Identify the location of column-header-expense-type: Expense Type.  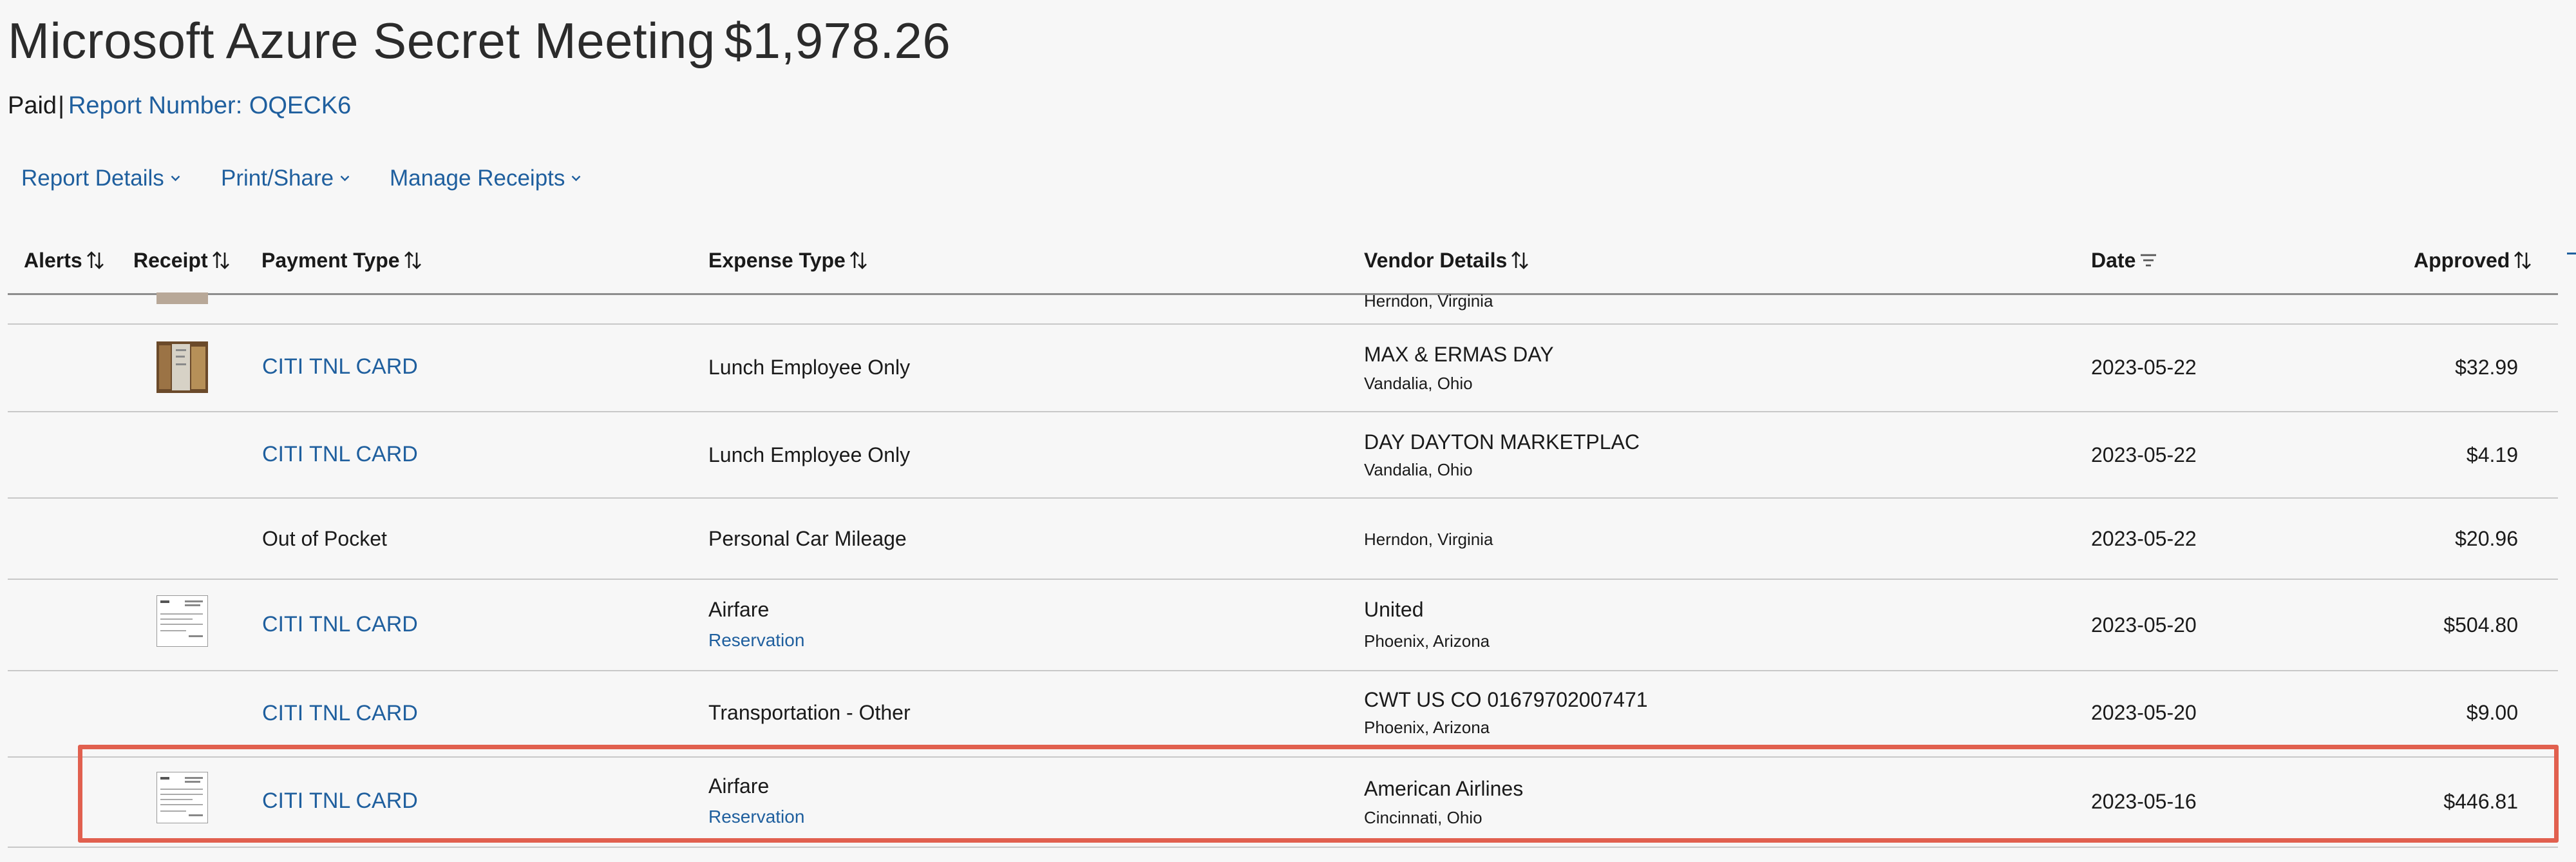
(787, 261).